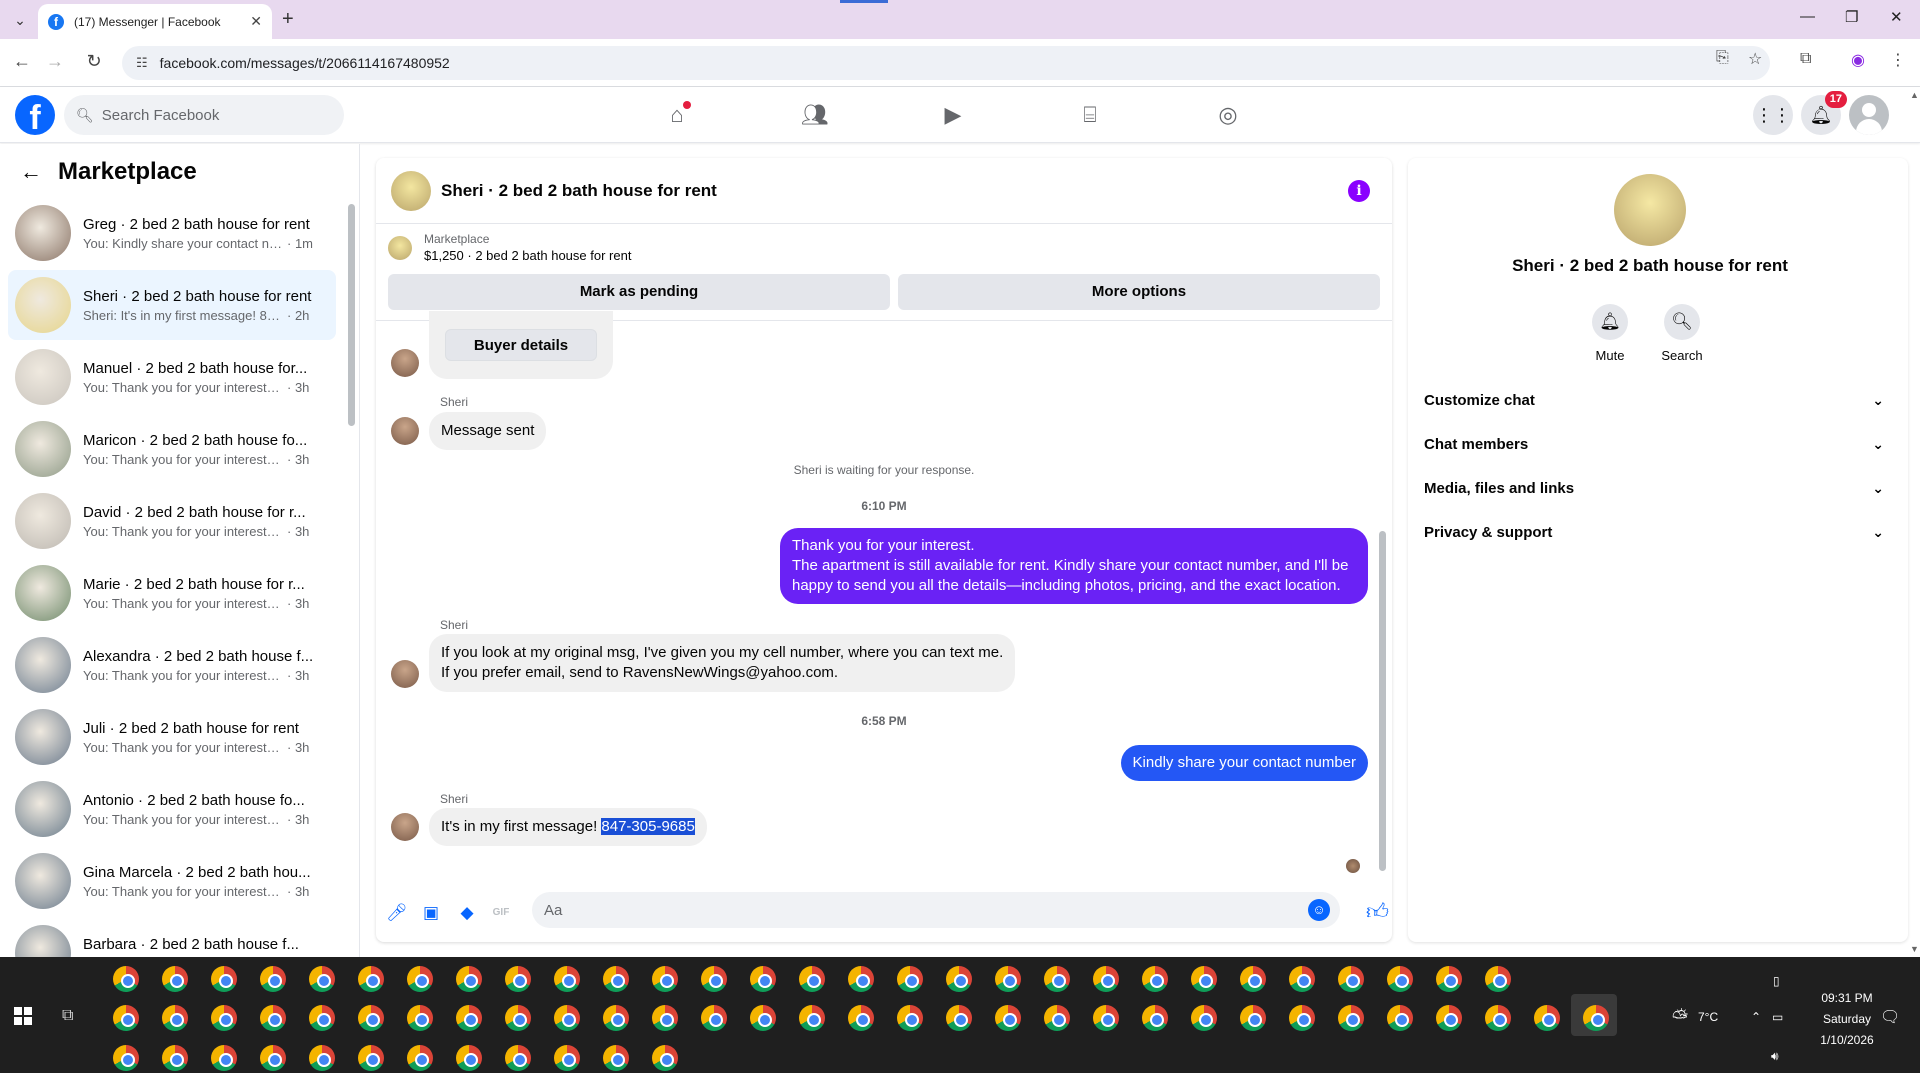 Image resolution: width=1920 pixels, height=1073 pixels. What do you see at coordinates (1914, 95) in the screenshot?
I see `scroll-up-icon: ▲` at bounding box center [1914, 95].